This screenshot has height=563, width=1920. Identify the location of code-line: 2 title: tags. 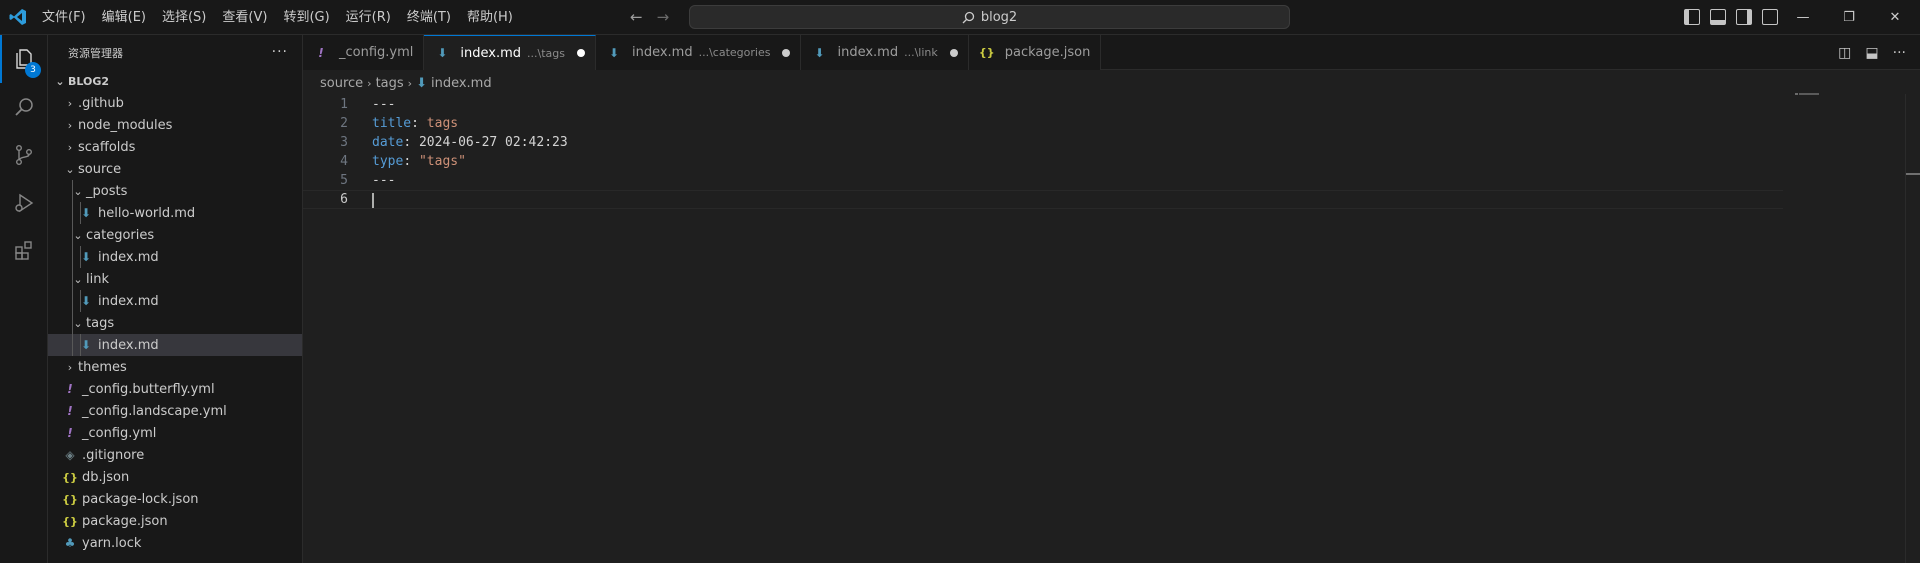
(1043, 123).